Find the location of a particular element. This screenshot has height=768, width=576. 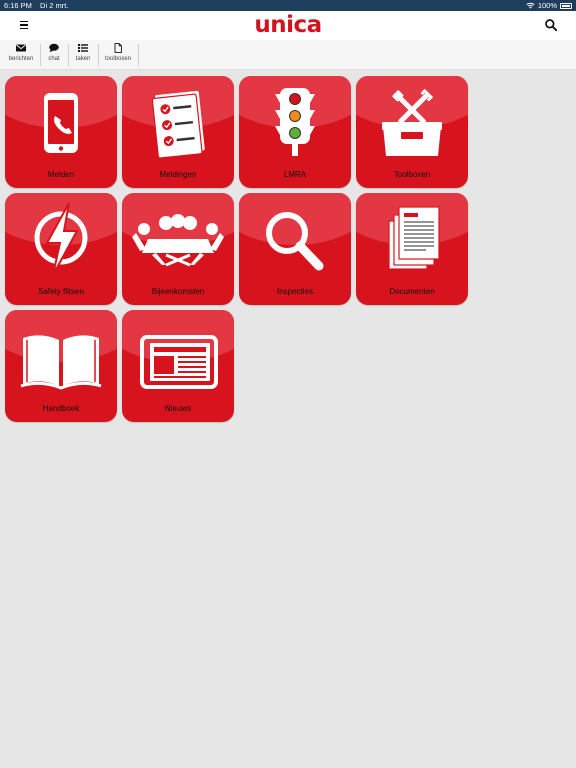

toolbar: berichten chat taken toolboxen is located at coordinates (288, 55).